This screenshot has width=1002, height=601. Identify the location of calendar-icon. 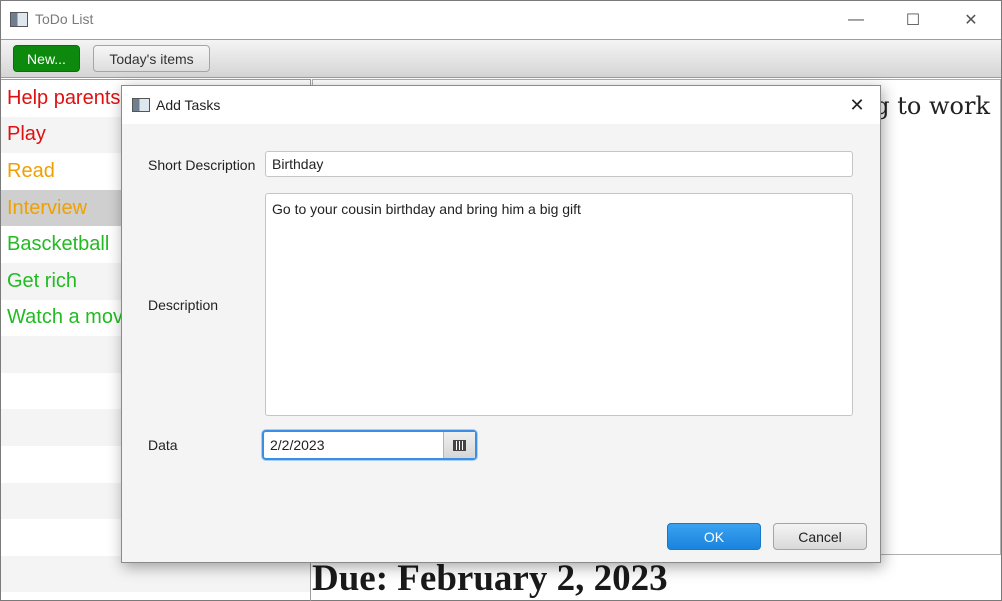
(459, 445).